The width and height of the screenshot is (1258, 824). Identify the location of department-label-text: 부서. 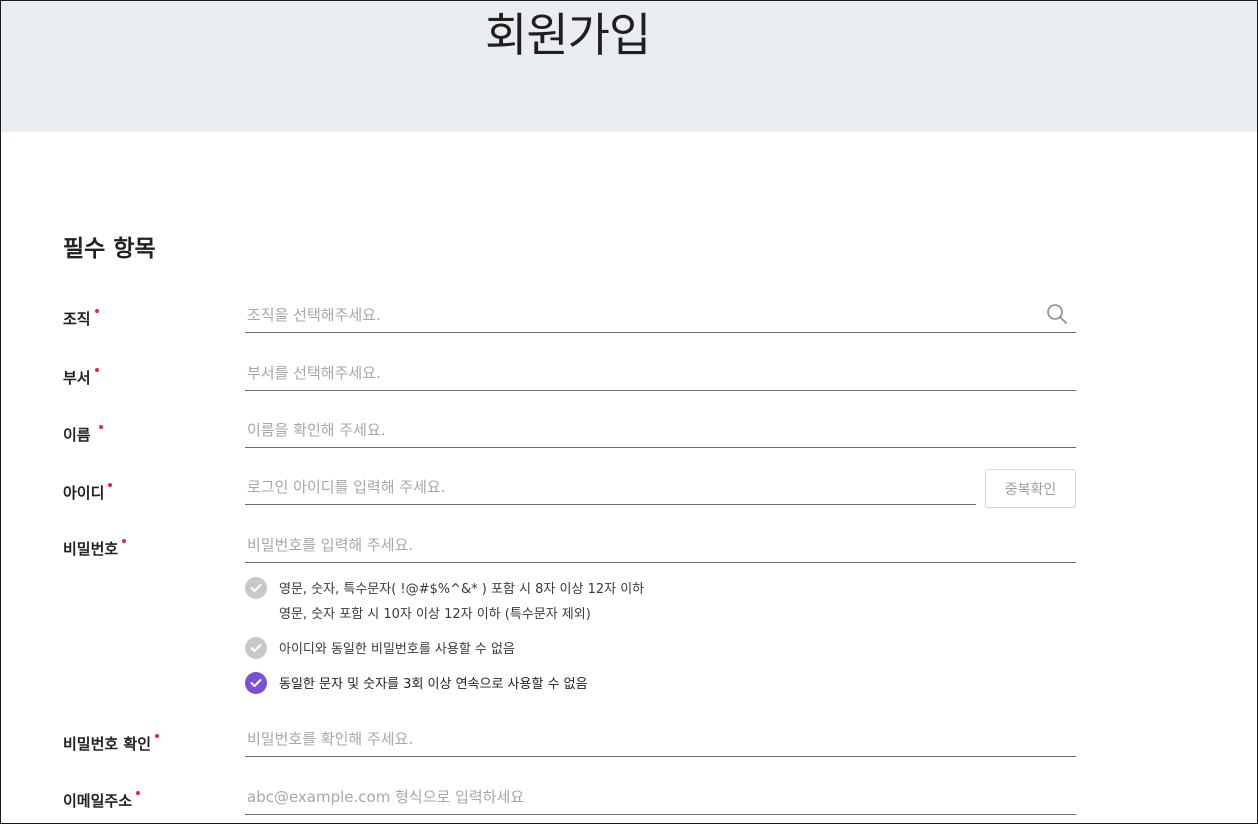
(77, 378).